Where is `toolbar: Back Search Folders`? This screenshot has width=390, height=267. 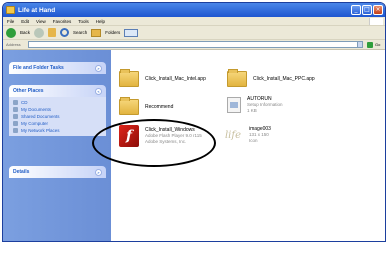
toolbar: Back Search Folders is located at coordinates (194, 33).